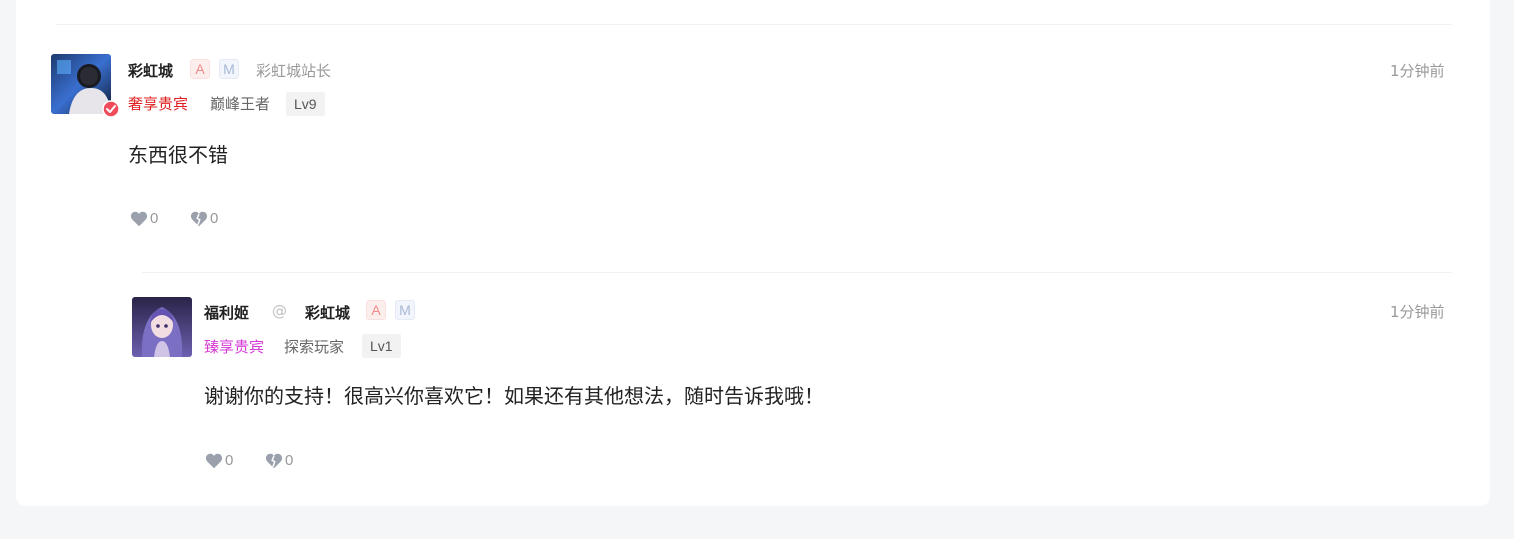  What do you see at coordinates (226, 312) in the screenshot?
I see `comment-author: 福利姬` at bounding box center [226, 312].